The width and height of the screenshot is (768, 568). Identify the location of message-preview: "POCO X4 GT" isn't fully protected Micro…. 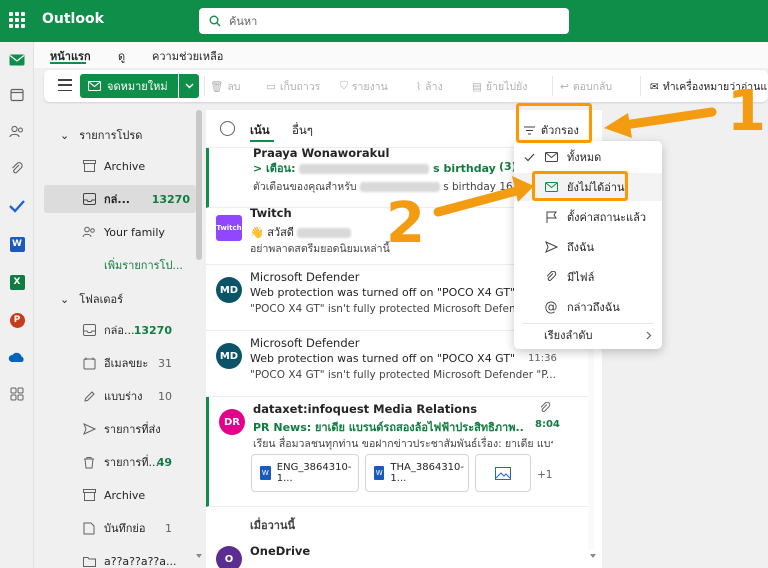
(403, 375).